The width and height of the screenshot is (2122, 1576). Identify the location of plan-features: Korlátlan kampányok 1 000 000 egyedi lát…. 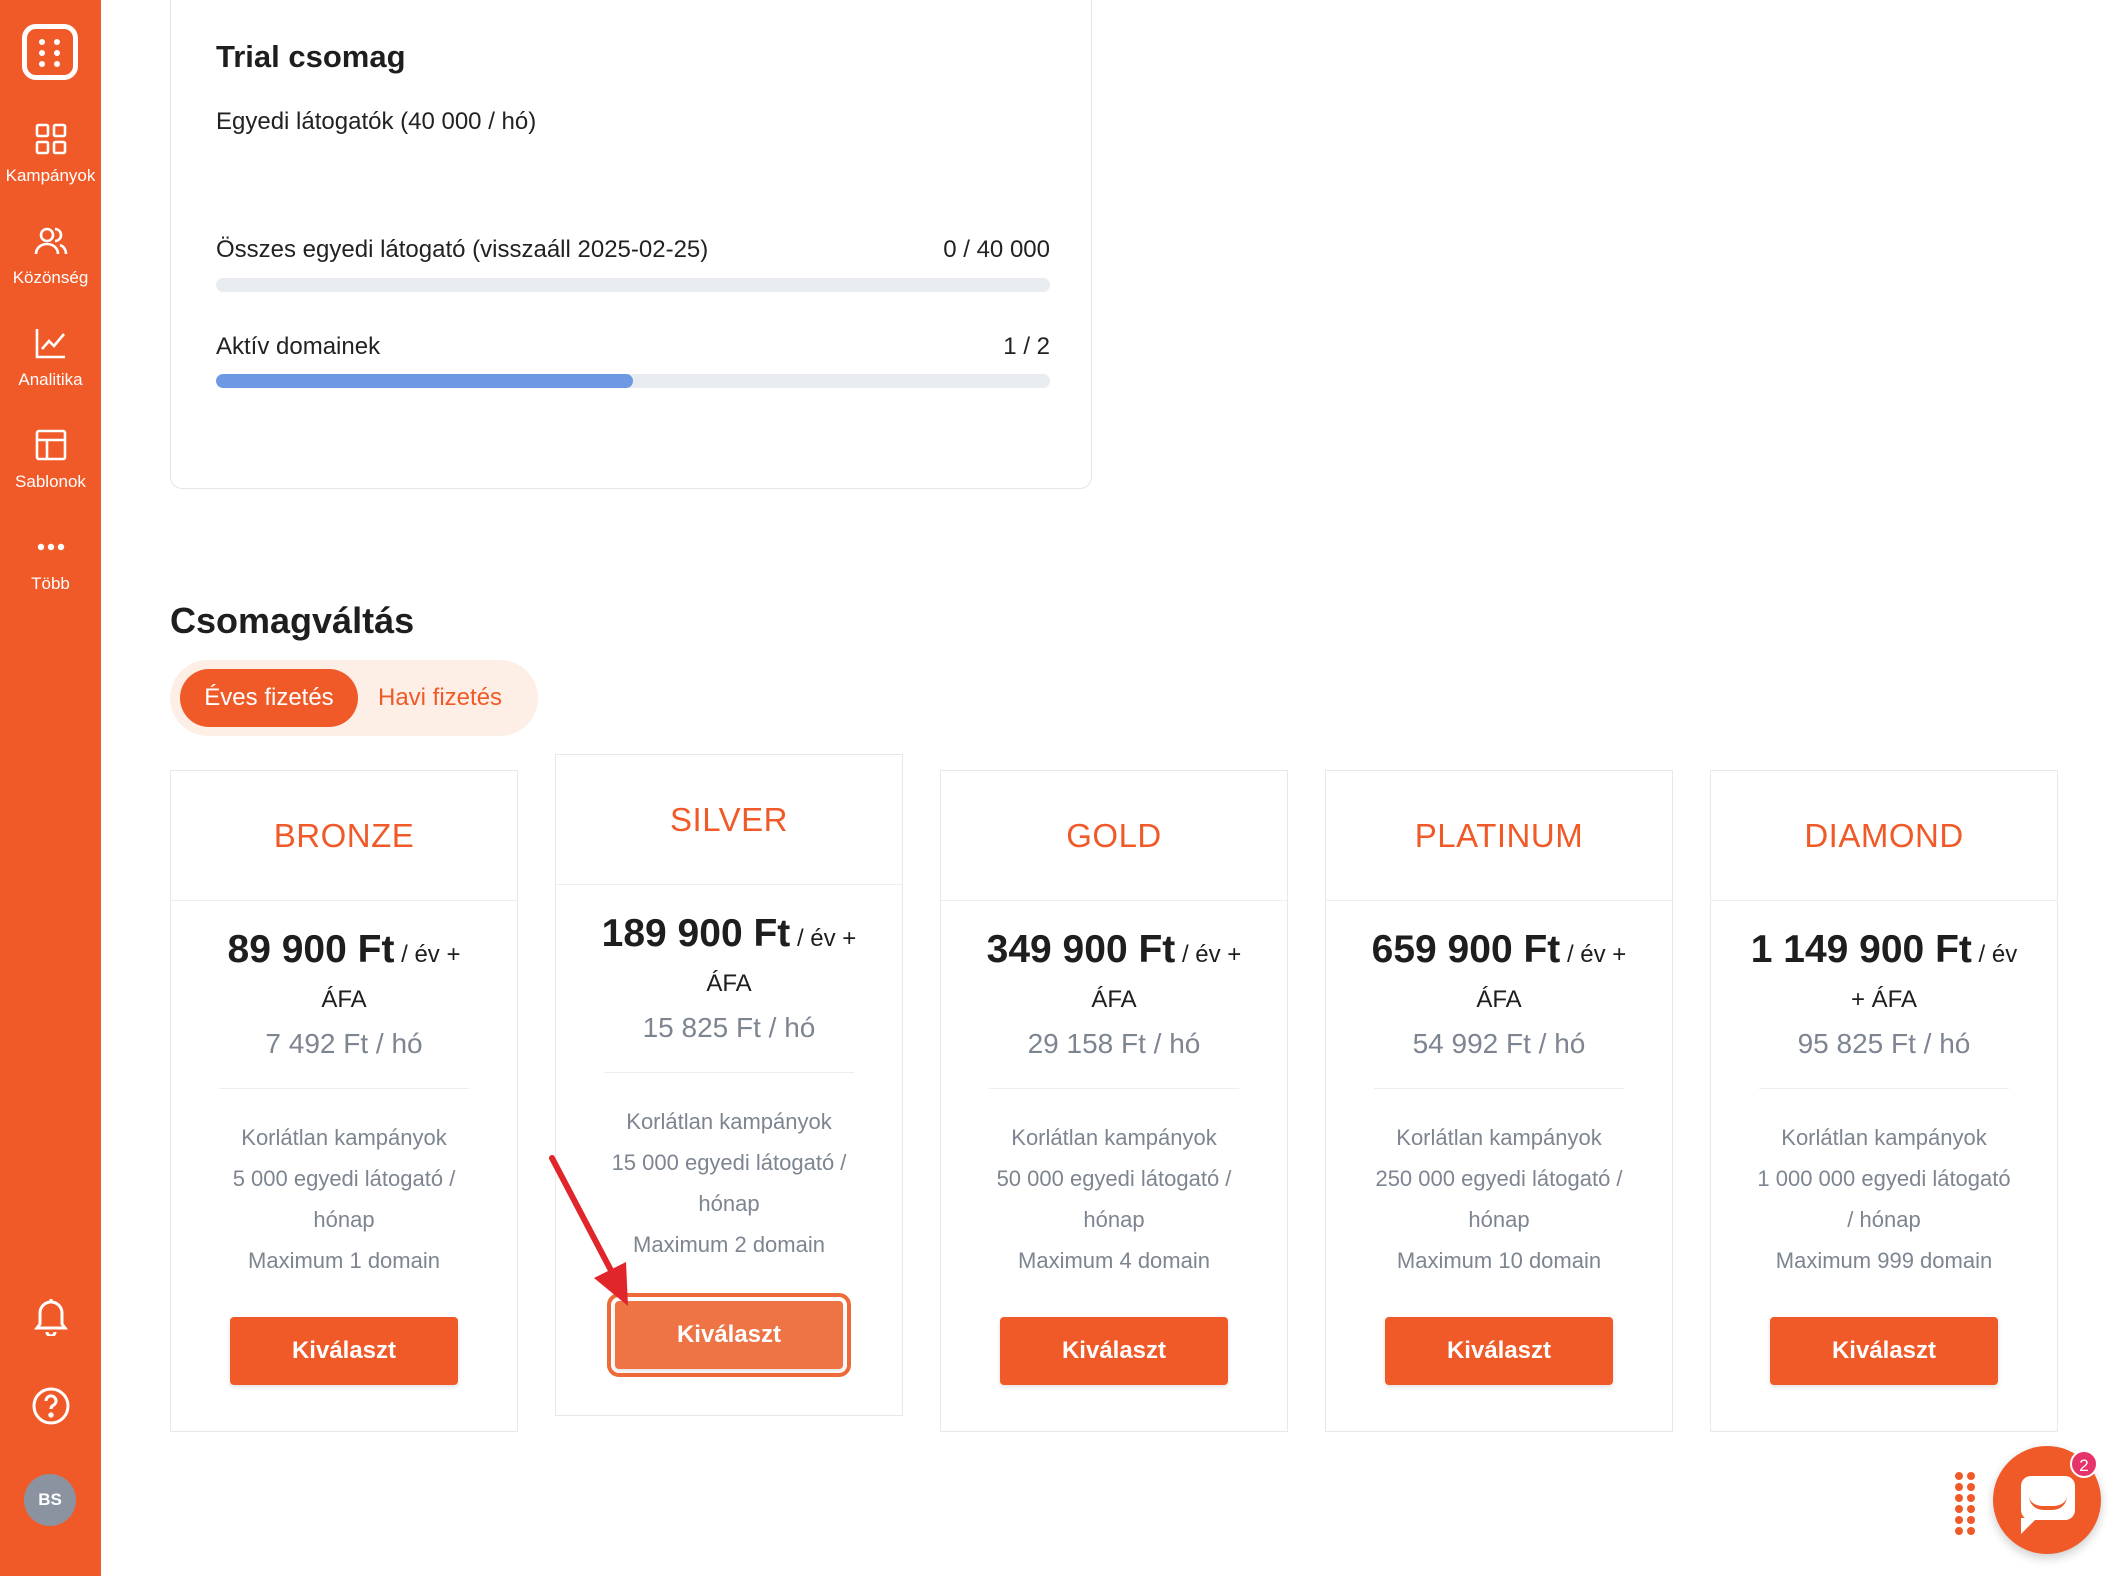
(1884, 1199).